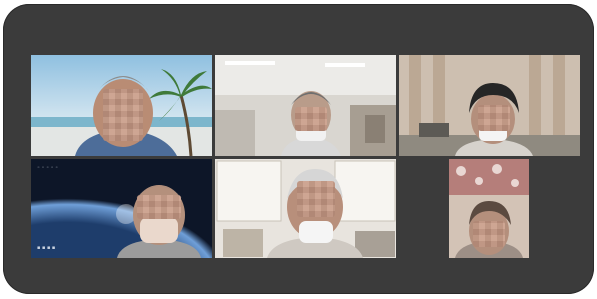 The image size is (597, 299). I want to click on video-feed-earth-space, so click(121, 208).